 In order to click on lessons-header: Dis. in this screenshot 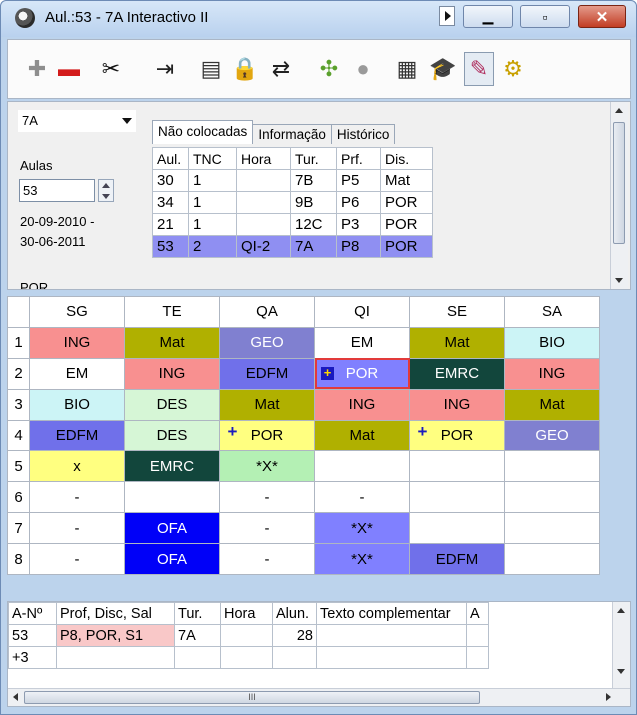, I will do `click(406, 158)`.